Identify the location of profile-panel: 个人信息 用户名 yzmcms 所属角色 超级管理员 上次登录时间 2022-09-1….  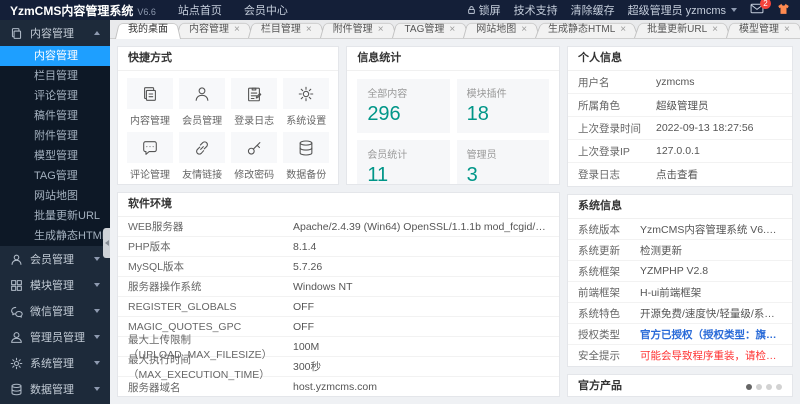
(680, 116).